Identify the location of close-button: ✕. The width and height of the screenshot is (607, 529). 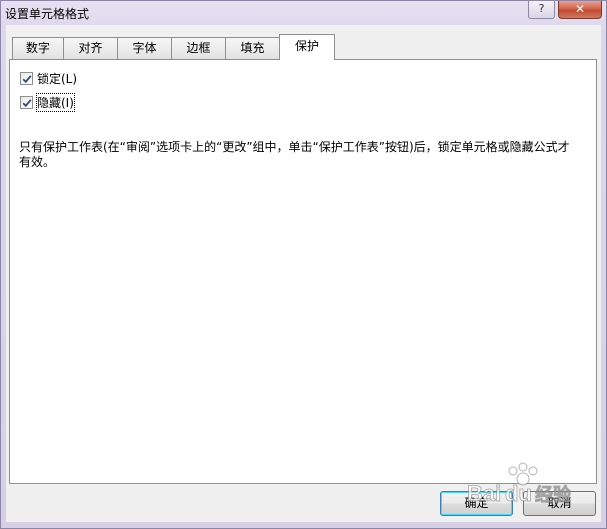
(580, 10).